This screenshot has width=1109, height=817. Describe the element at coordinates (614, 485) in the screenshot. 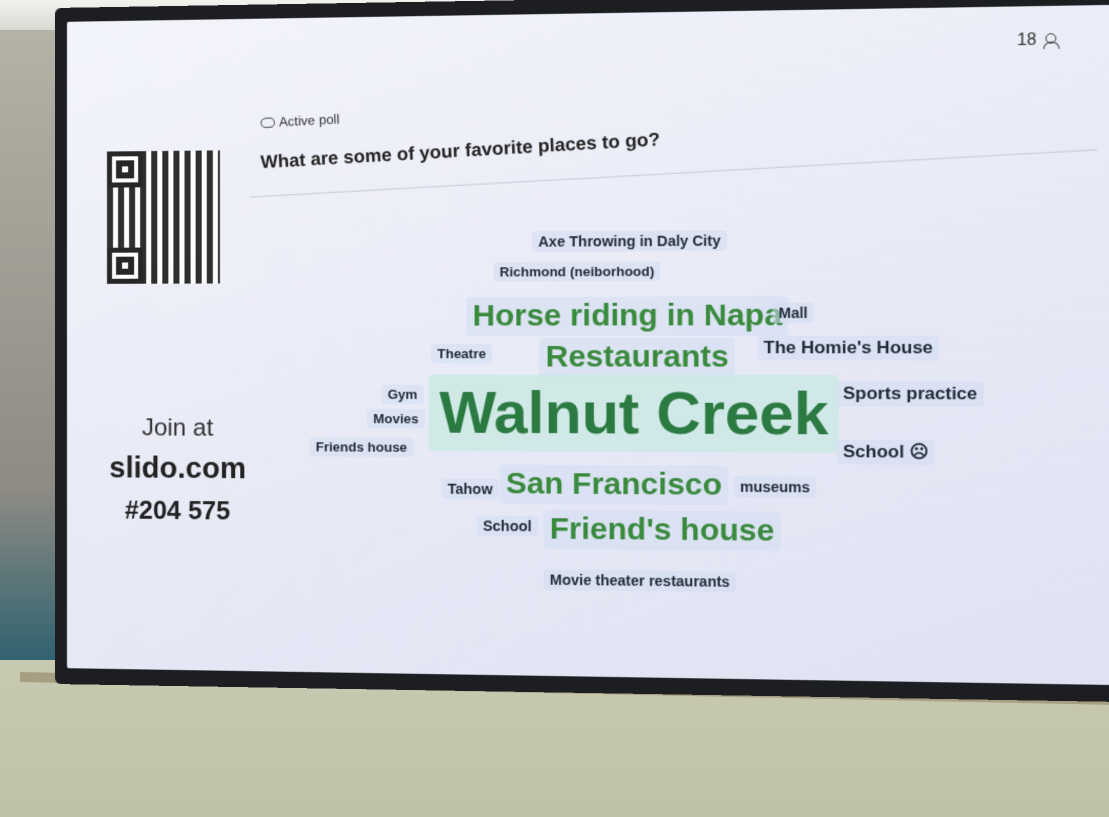

I see `word-cloud-item: San Francisco` at that location.